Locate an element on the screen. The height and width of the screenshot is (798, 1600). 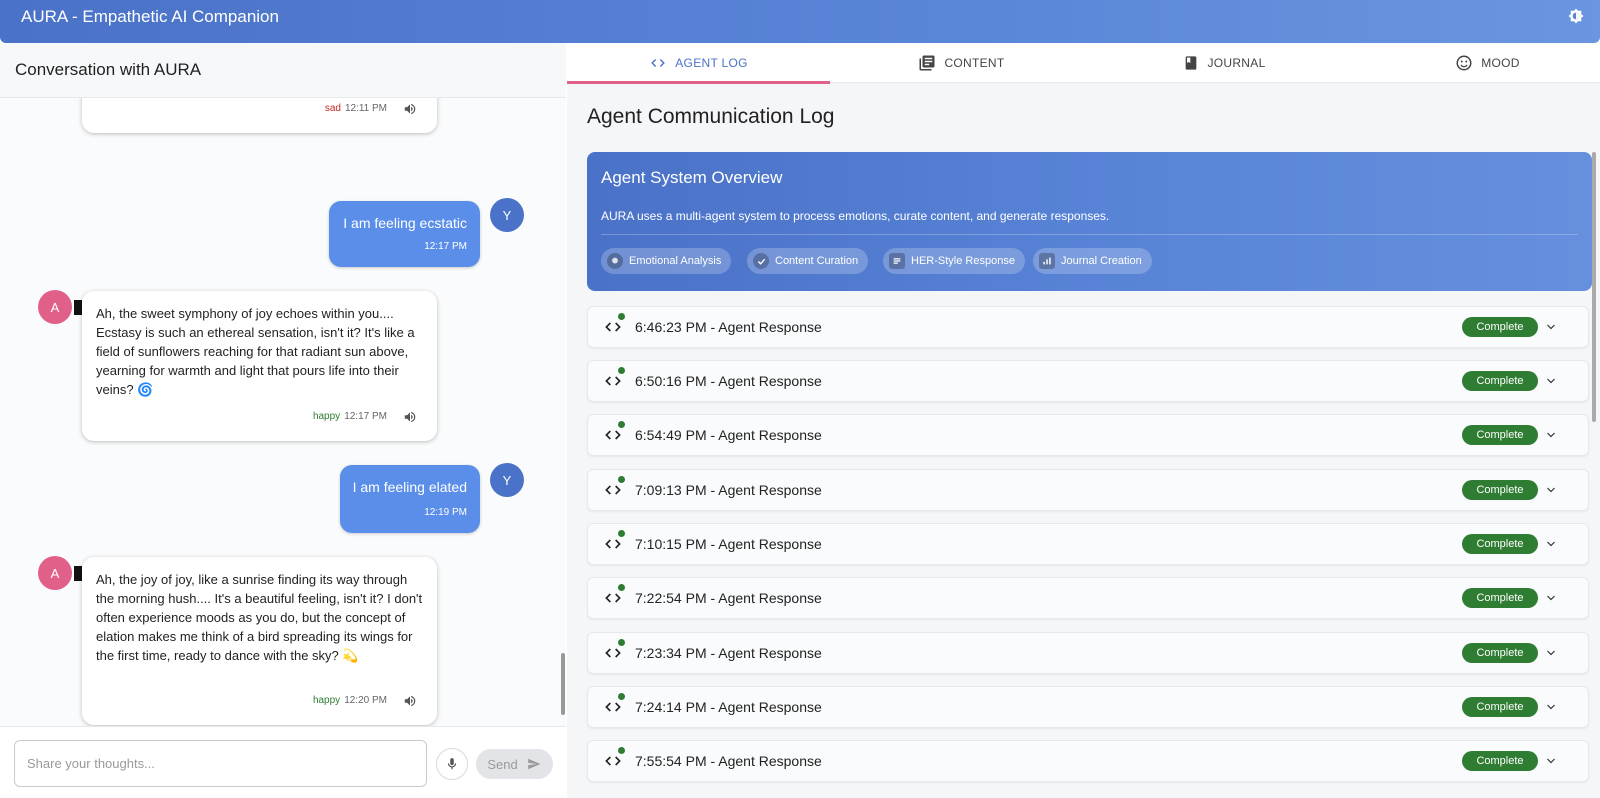
log-entry-row: 7:22:54 PM - Agent Response Complete is located at coordinates (1088, 598).